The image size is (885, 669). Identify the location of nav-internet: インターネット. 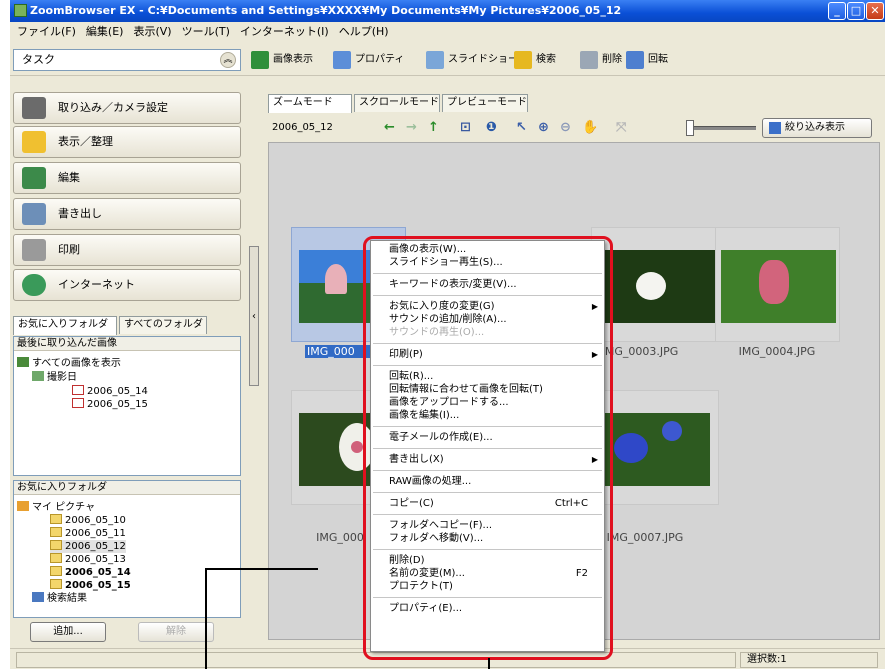
(127, 285).